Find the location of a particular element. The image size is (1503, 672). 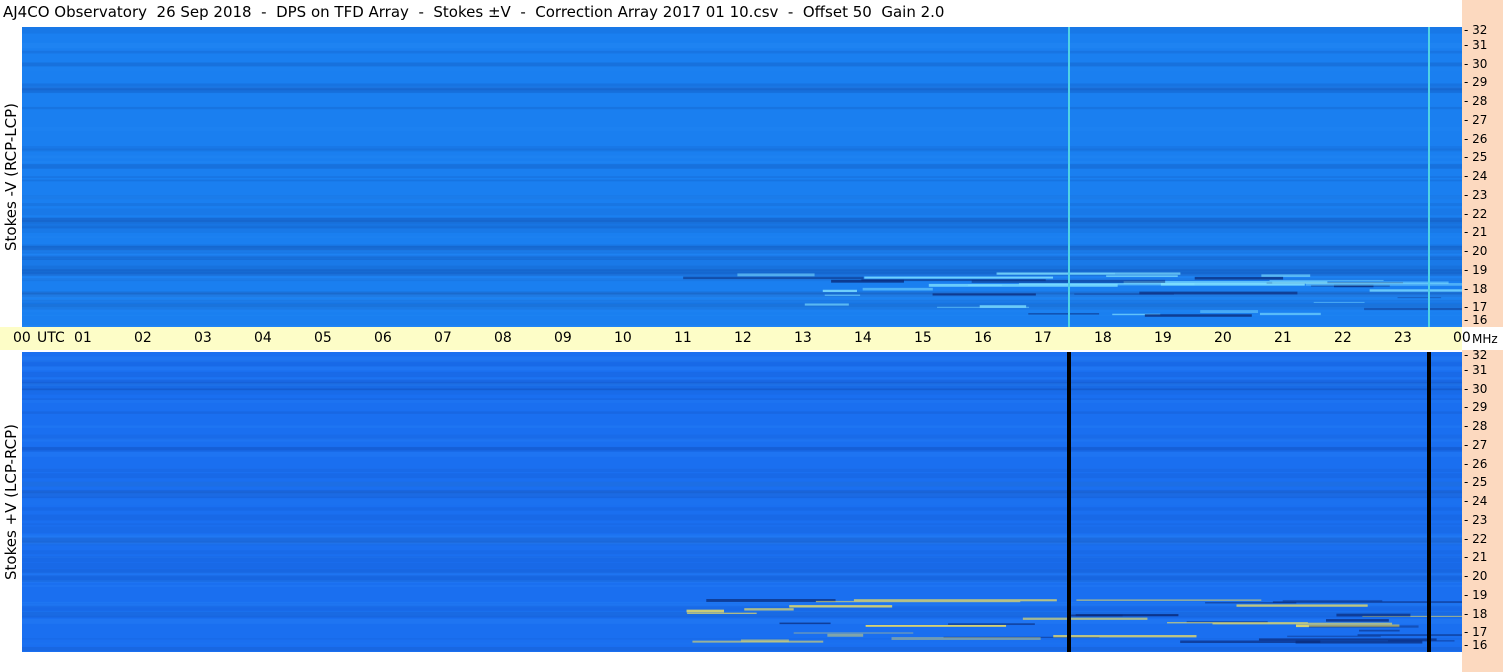

utc-tick-label: 22 is located at coordinates (1343, 338).